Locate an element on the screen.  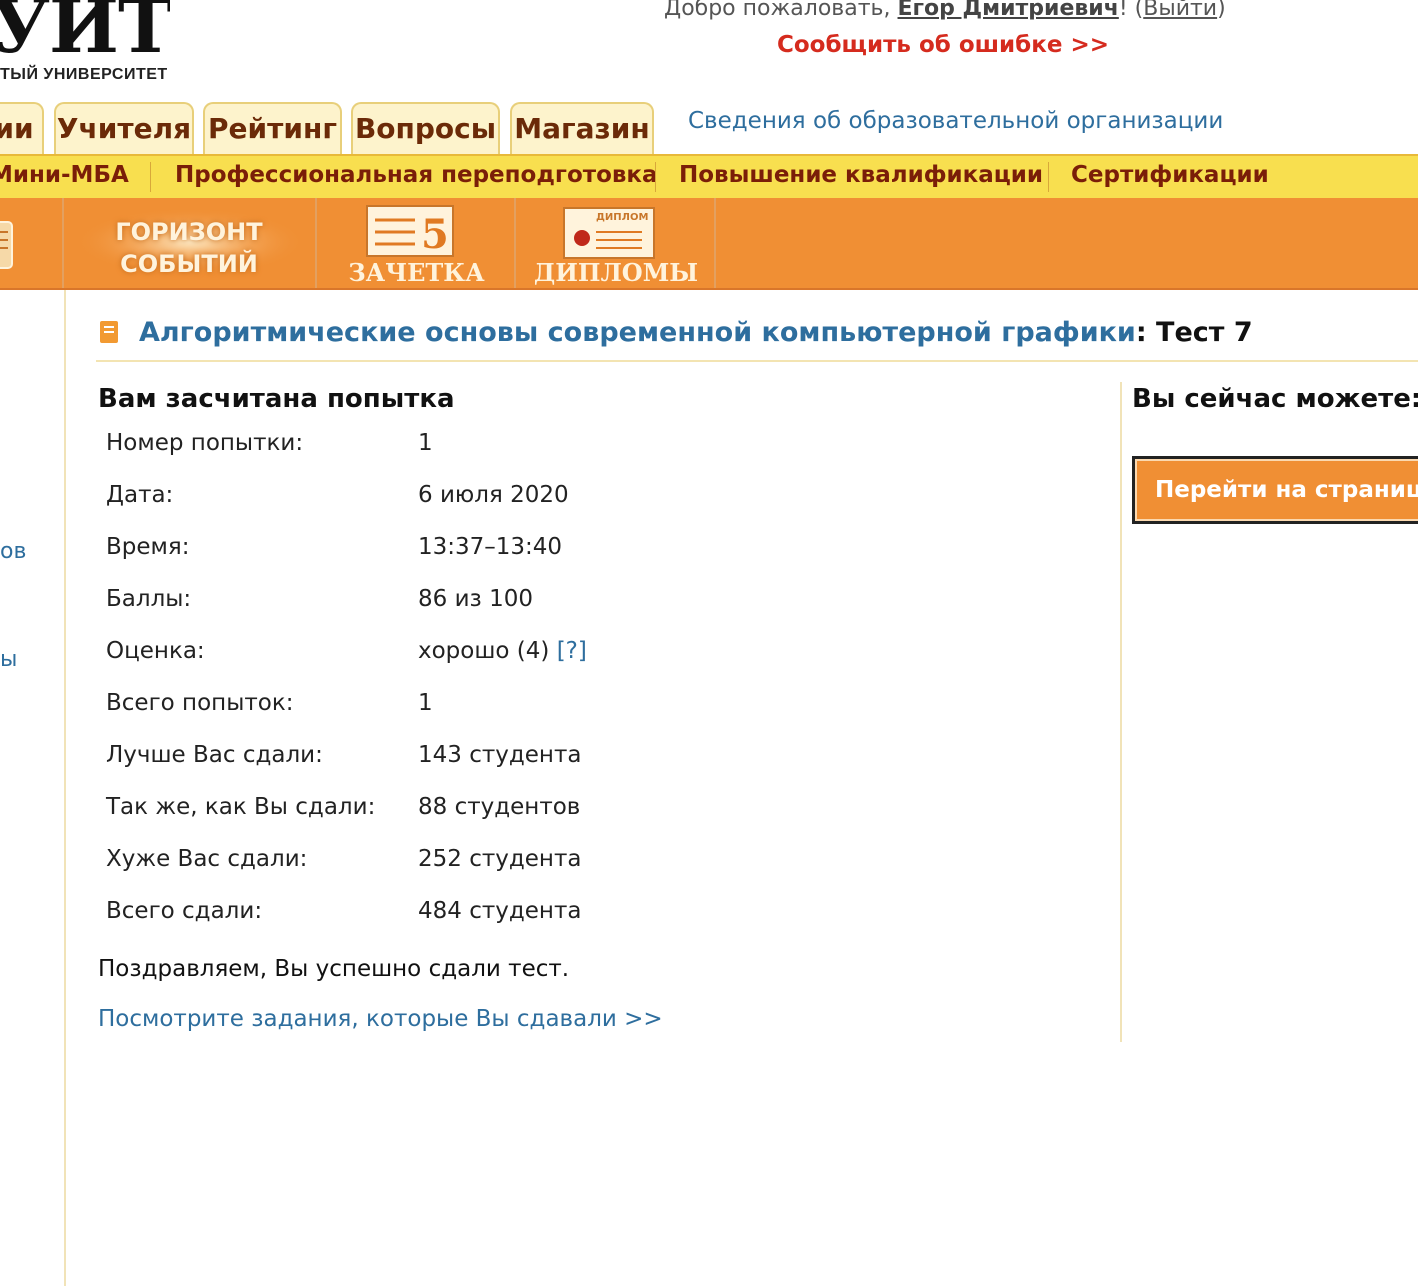
report-error-link: Сообщить об ошибке >> is located at coordinates (943, 45).